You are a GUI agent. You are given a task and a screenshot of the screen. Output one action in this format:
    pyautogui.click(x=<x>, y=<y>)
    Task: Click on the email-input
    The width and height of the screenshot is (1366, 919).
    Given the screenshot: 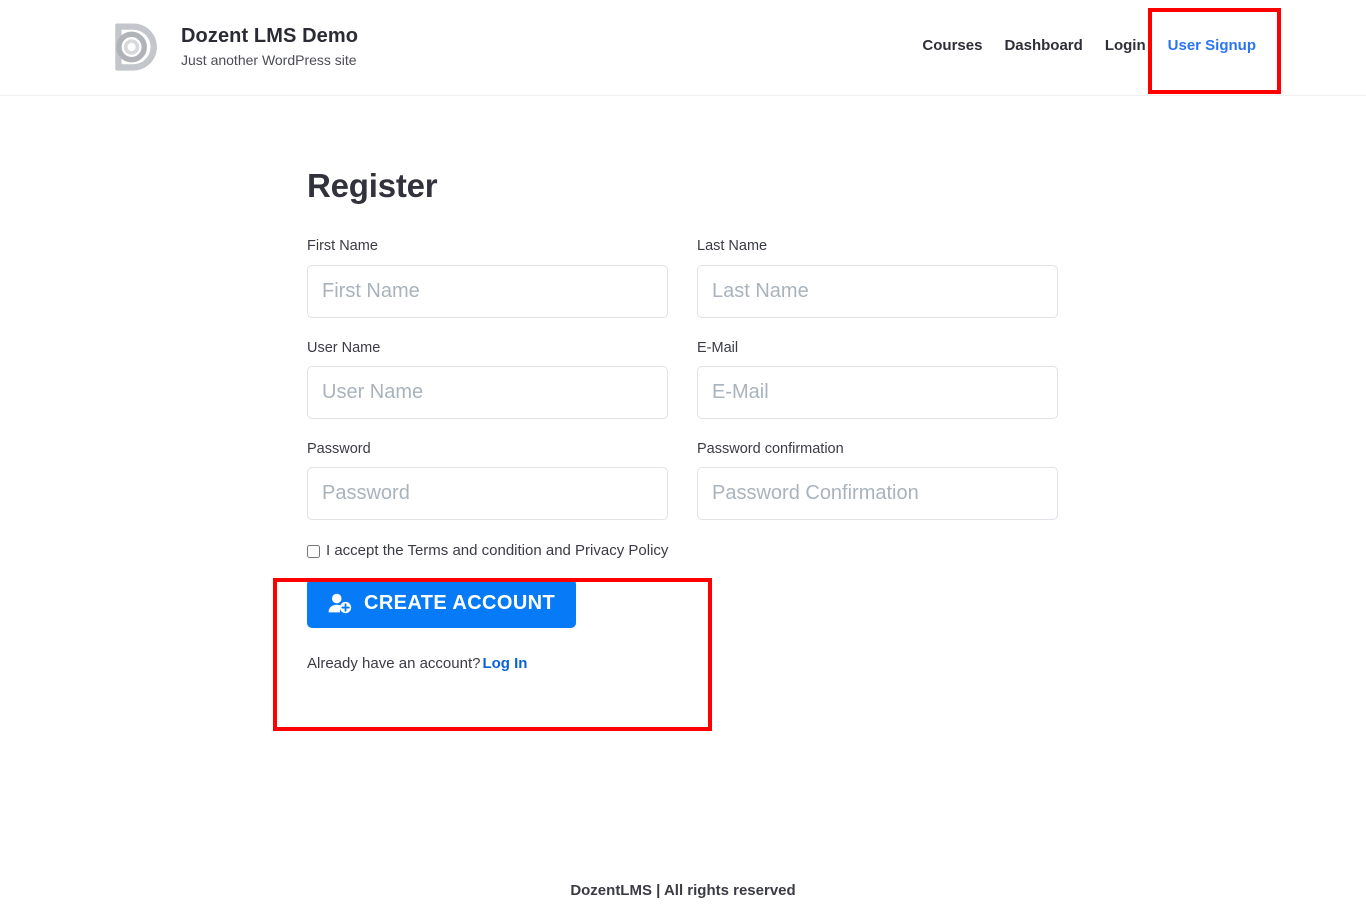 What is the action you would take?
    pyautogui.click(x=877, y=393)
    